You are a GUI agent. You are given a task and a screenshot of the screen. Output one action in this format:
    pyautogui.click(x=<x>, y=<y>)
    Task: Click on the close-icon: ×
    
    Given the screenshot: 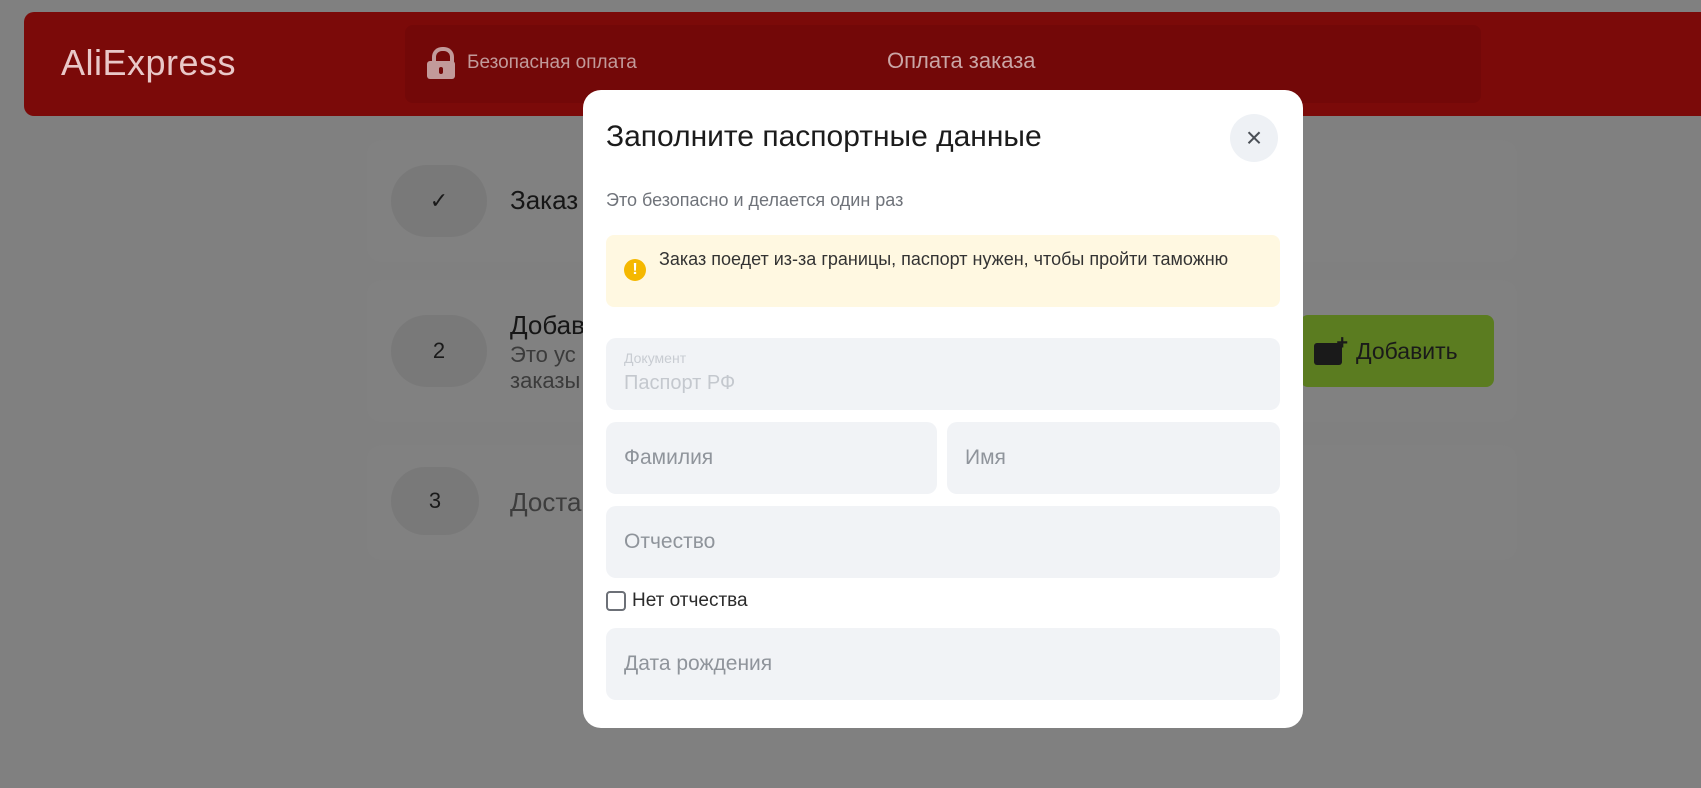 What is the action you would take?
    pyautogui.click(x=1254, y=138)
    